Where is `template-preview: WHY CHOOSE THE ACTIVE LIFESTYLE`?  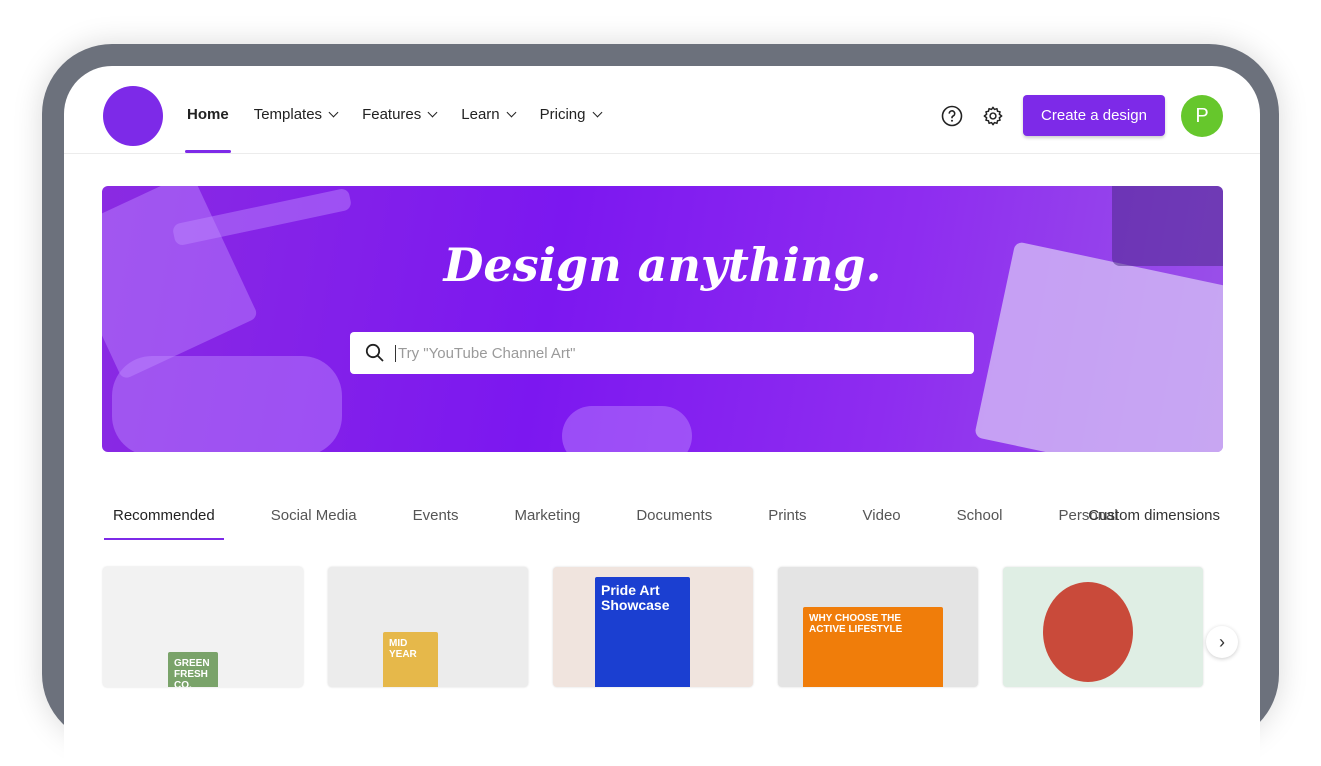
template-preview: WHY CHOOSE THE ACTIVE LIFESTYLE is located at coordinates (873, 647).